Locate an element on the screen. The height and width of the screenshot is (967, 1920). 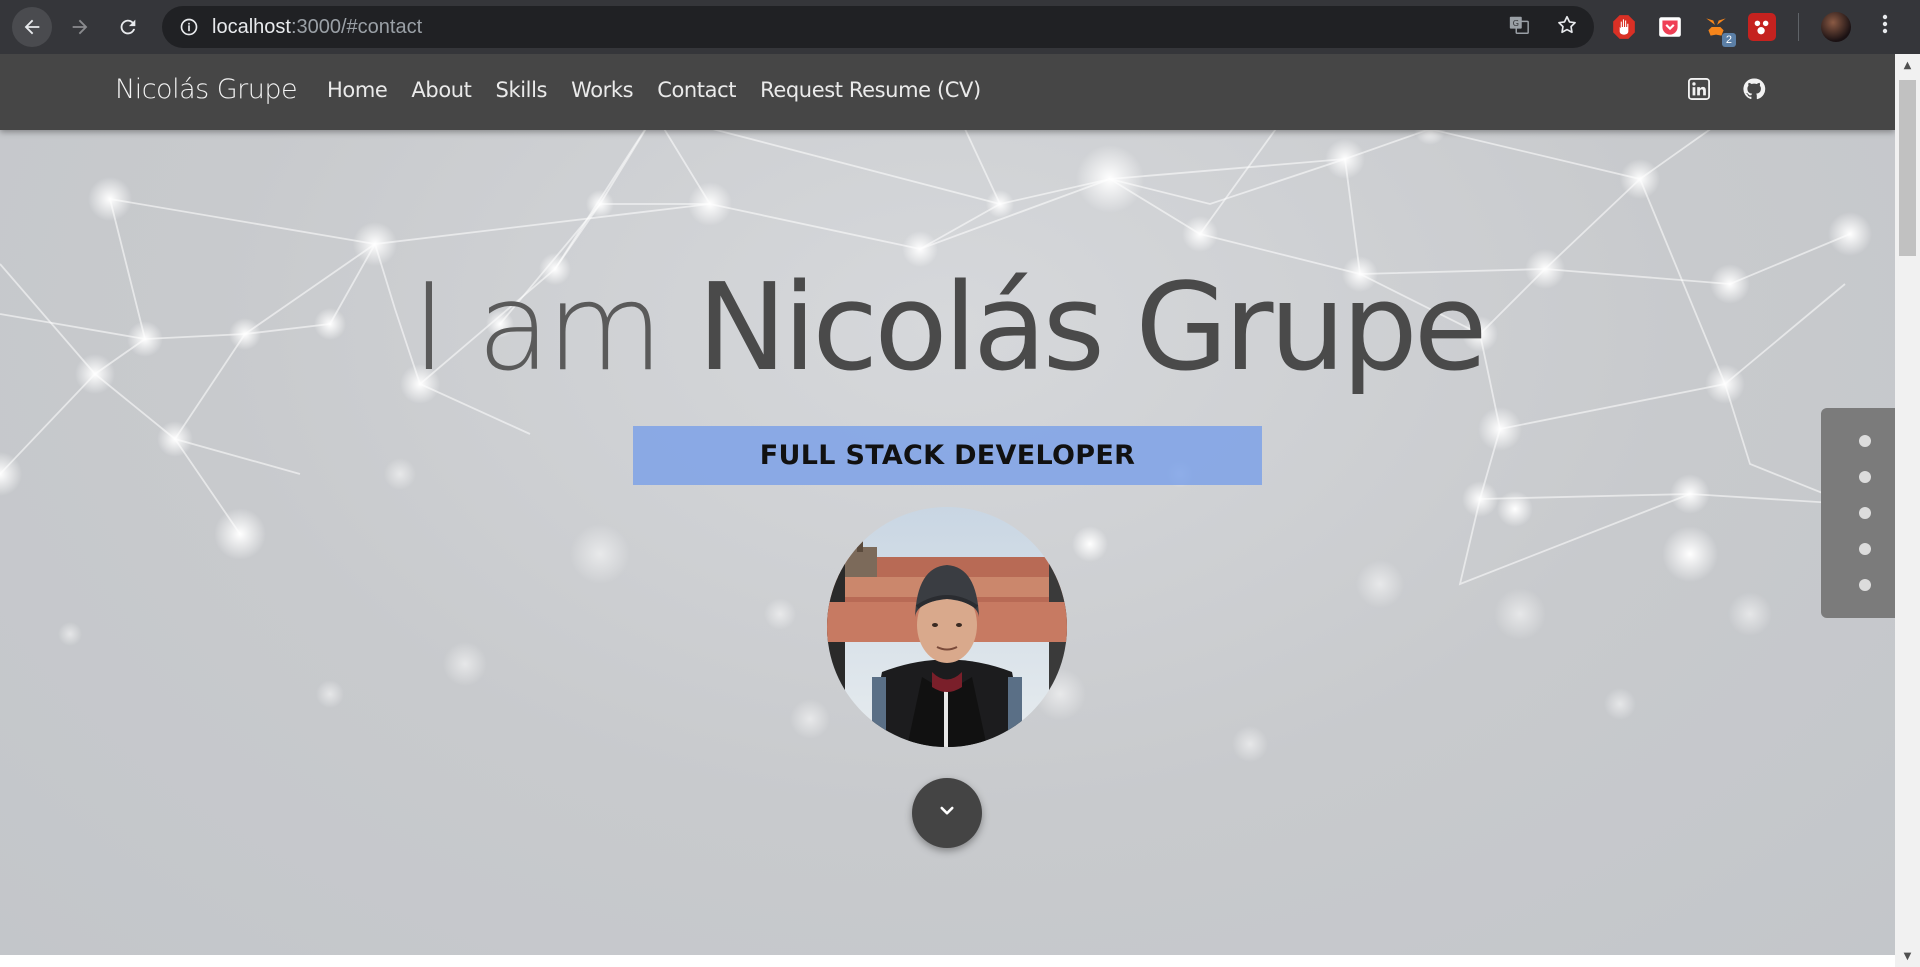
profile-photo is located at coordinates (947, 627).